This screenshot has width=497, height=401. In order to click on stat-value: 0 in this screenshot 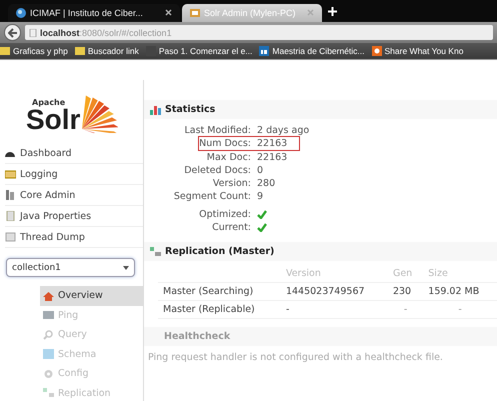, I will do `click(260, 171)`.